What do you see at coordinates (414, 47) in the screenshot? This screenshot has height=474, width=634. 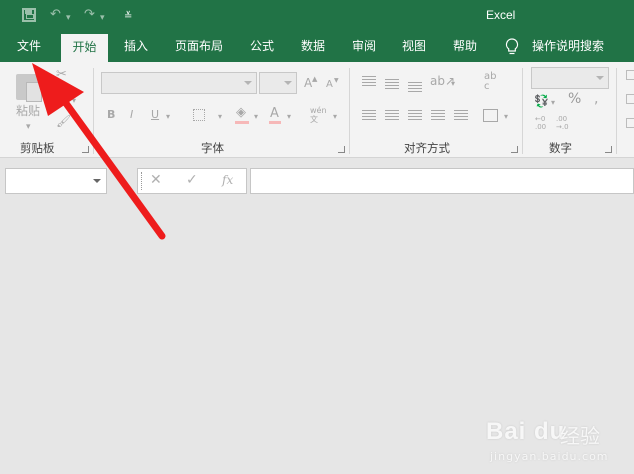 I see `tab-view: 视图` at bounding box center [414, 47].